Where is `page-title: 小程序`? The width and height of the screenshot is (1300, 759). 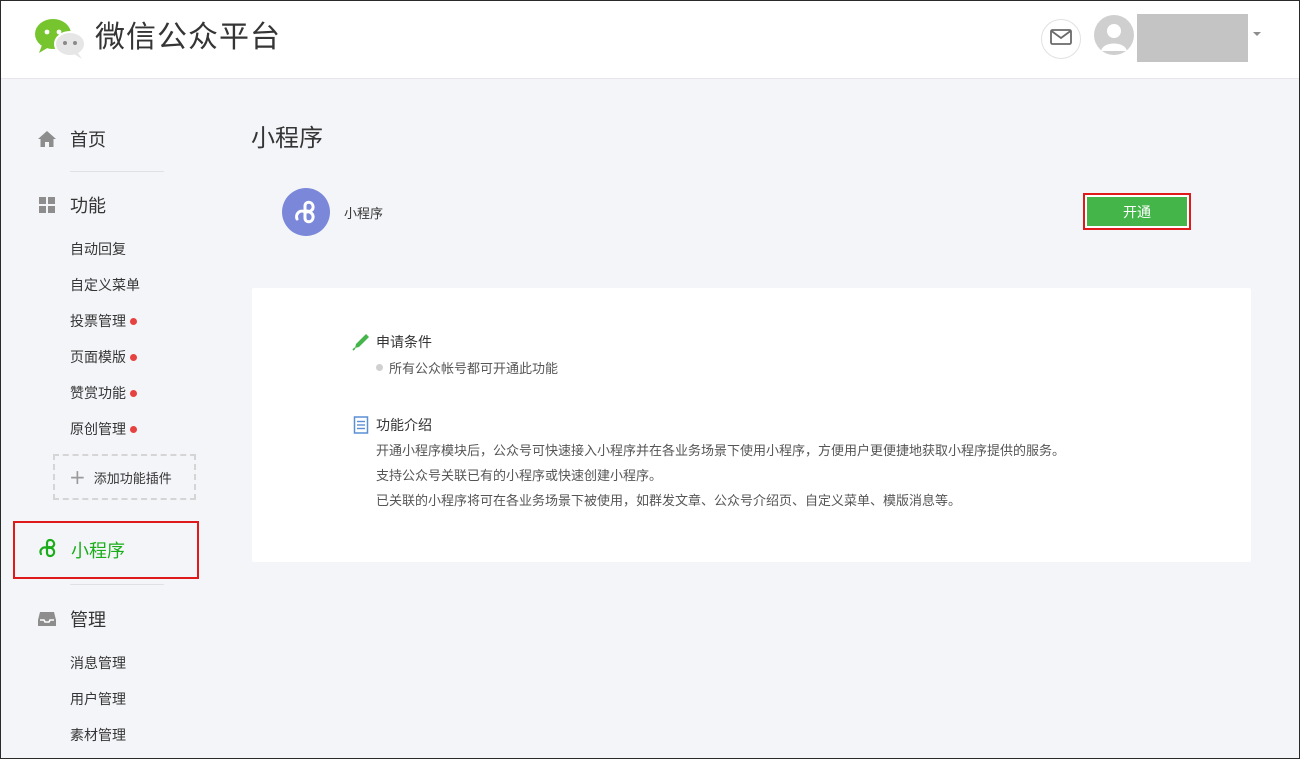
page-title: 小程序 is located at coordinates (287, 138).